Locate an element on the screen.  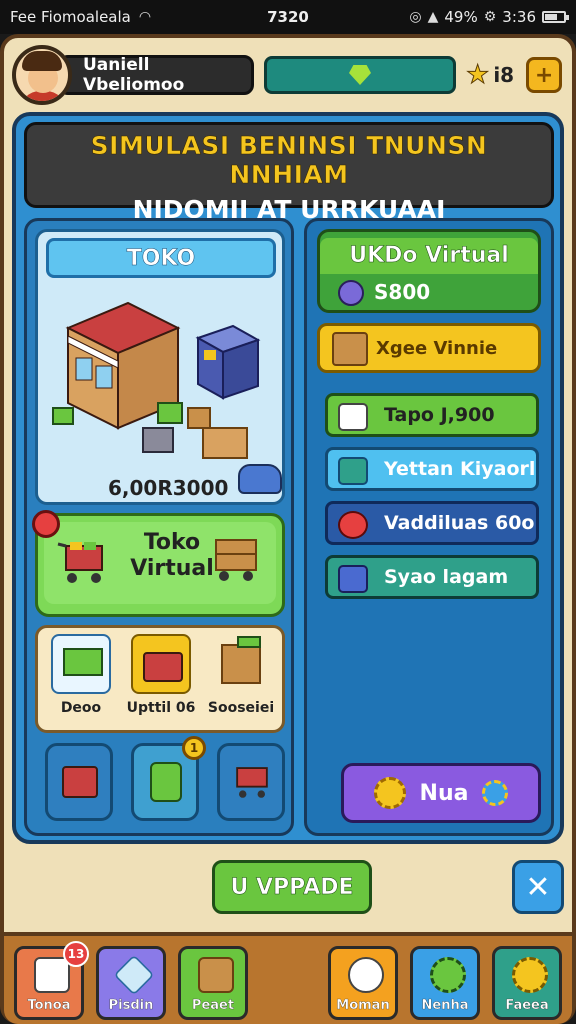
coin-icon is located at coordinates (351, 293).